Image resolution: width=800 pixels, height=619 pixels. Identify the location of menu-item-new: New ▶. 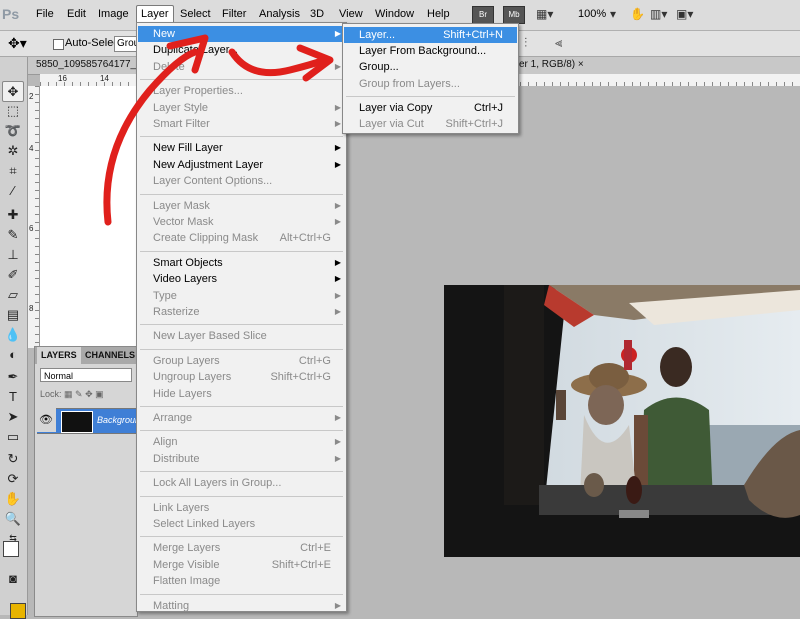
(241, 34).